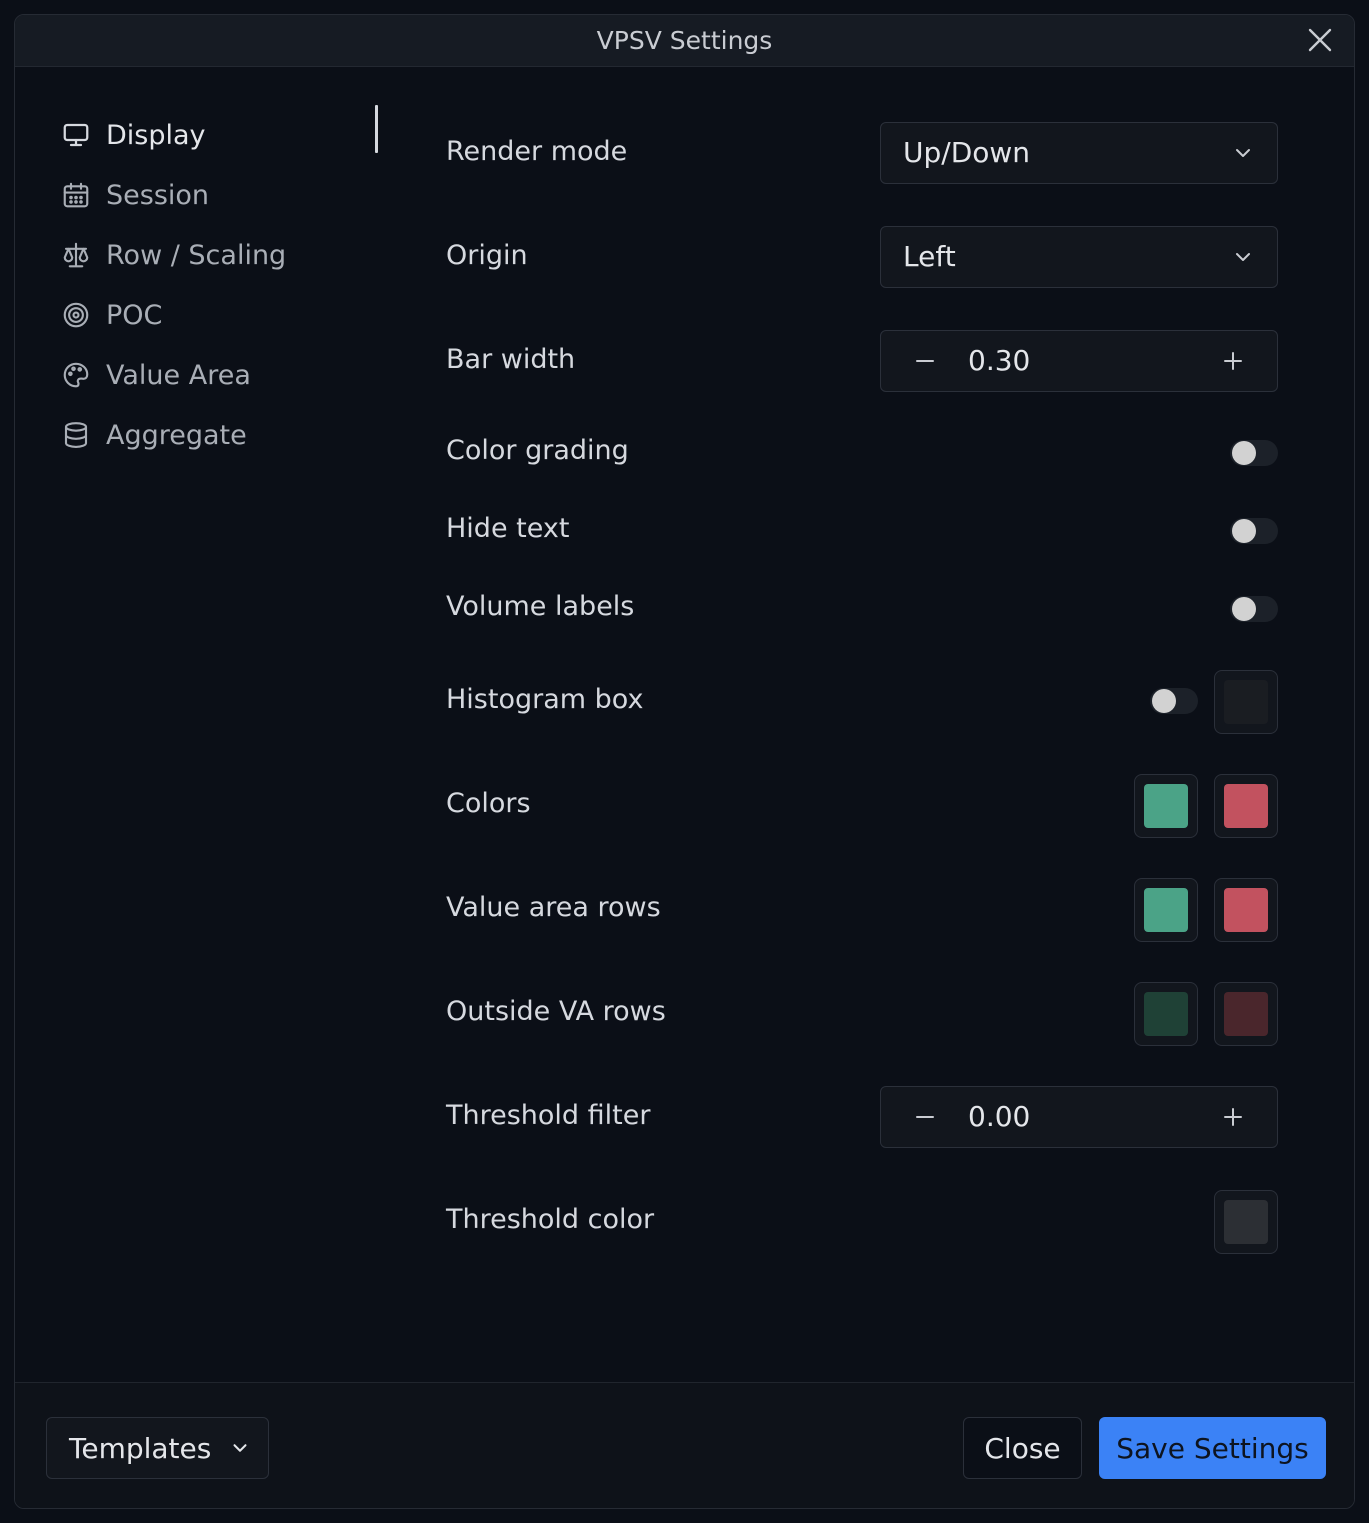 The height and width of the screenshot is (1523, 1369). I want to click on scale-icon, so click(76, 255).